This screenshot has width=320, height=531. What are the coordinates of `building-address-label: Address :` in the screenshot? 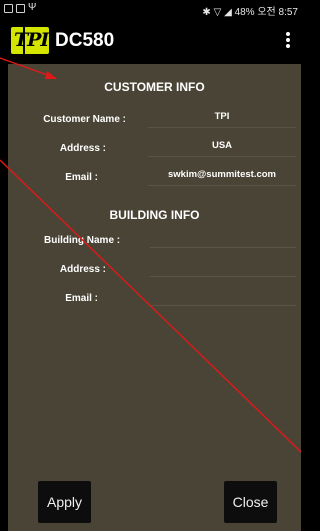 It's located at (82, 269).